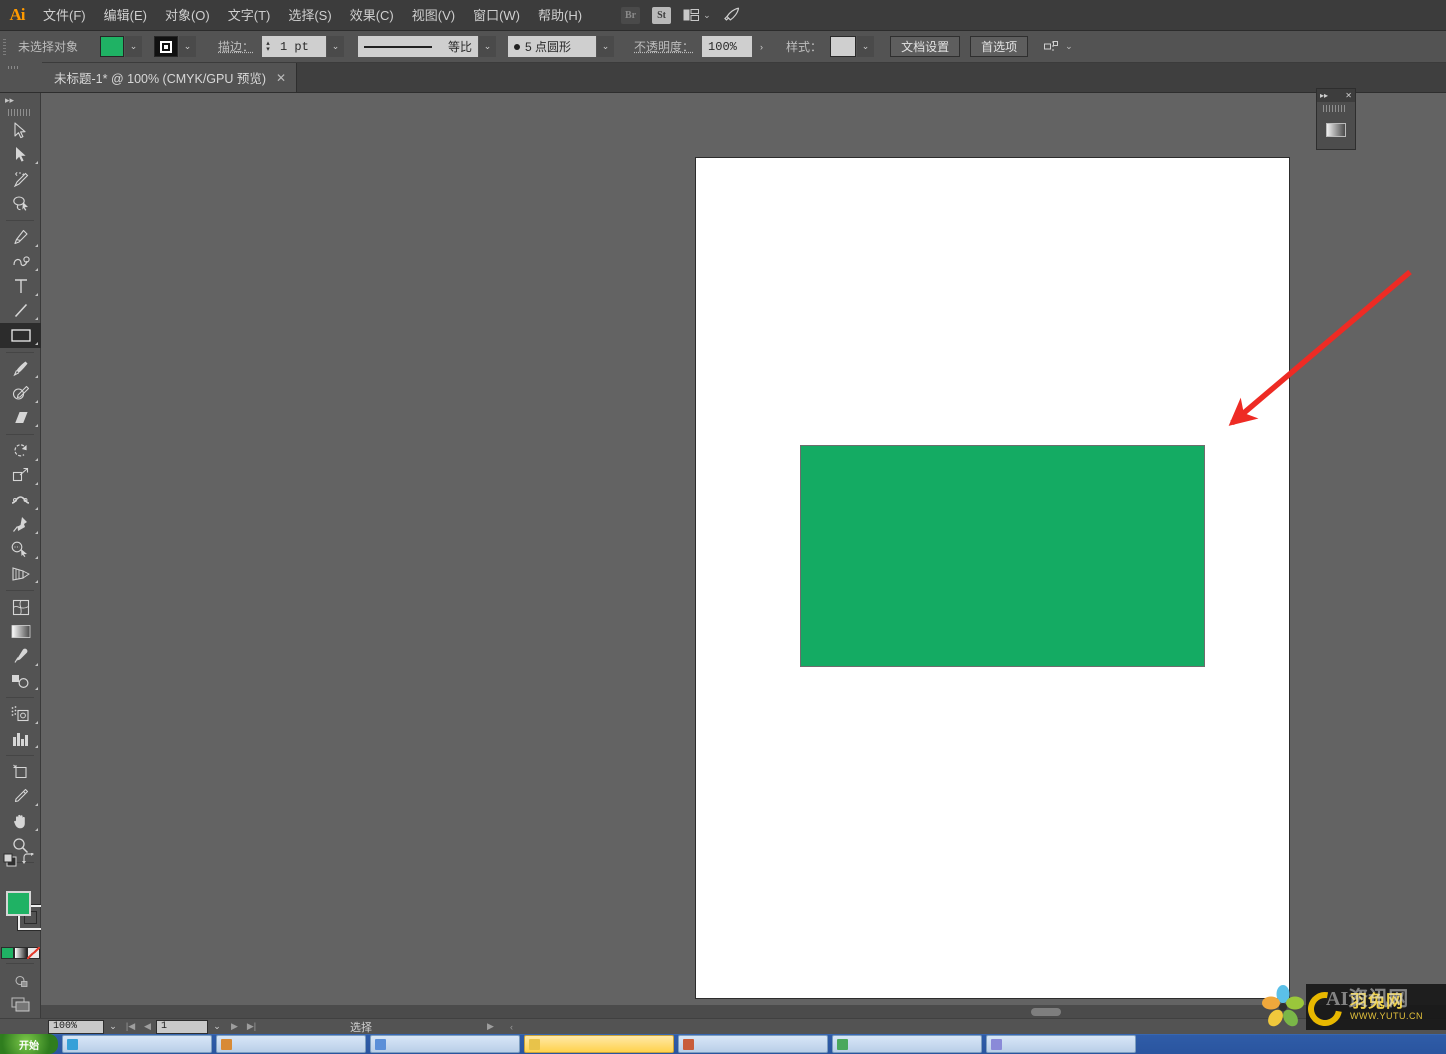  I want to click on graphic-style-swatch, so click(843, 46).